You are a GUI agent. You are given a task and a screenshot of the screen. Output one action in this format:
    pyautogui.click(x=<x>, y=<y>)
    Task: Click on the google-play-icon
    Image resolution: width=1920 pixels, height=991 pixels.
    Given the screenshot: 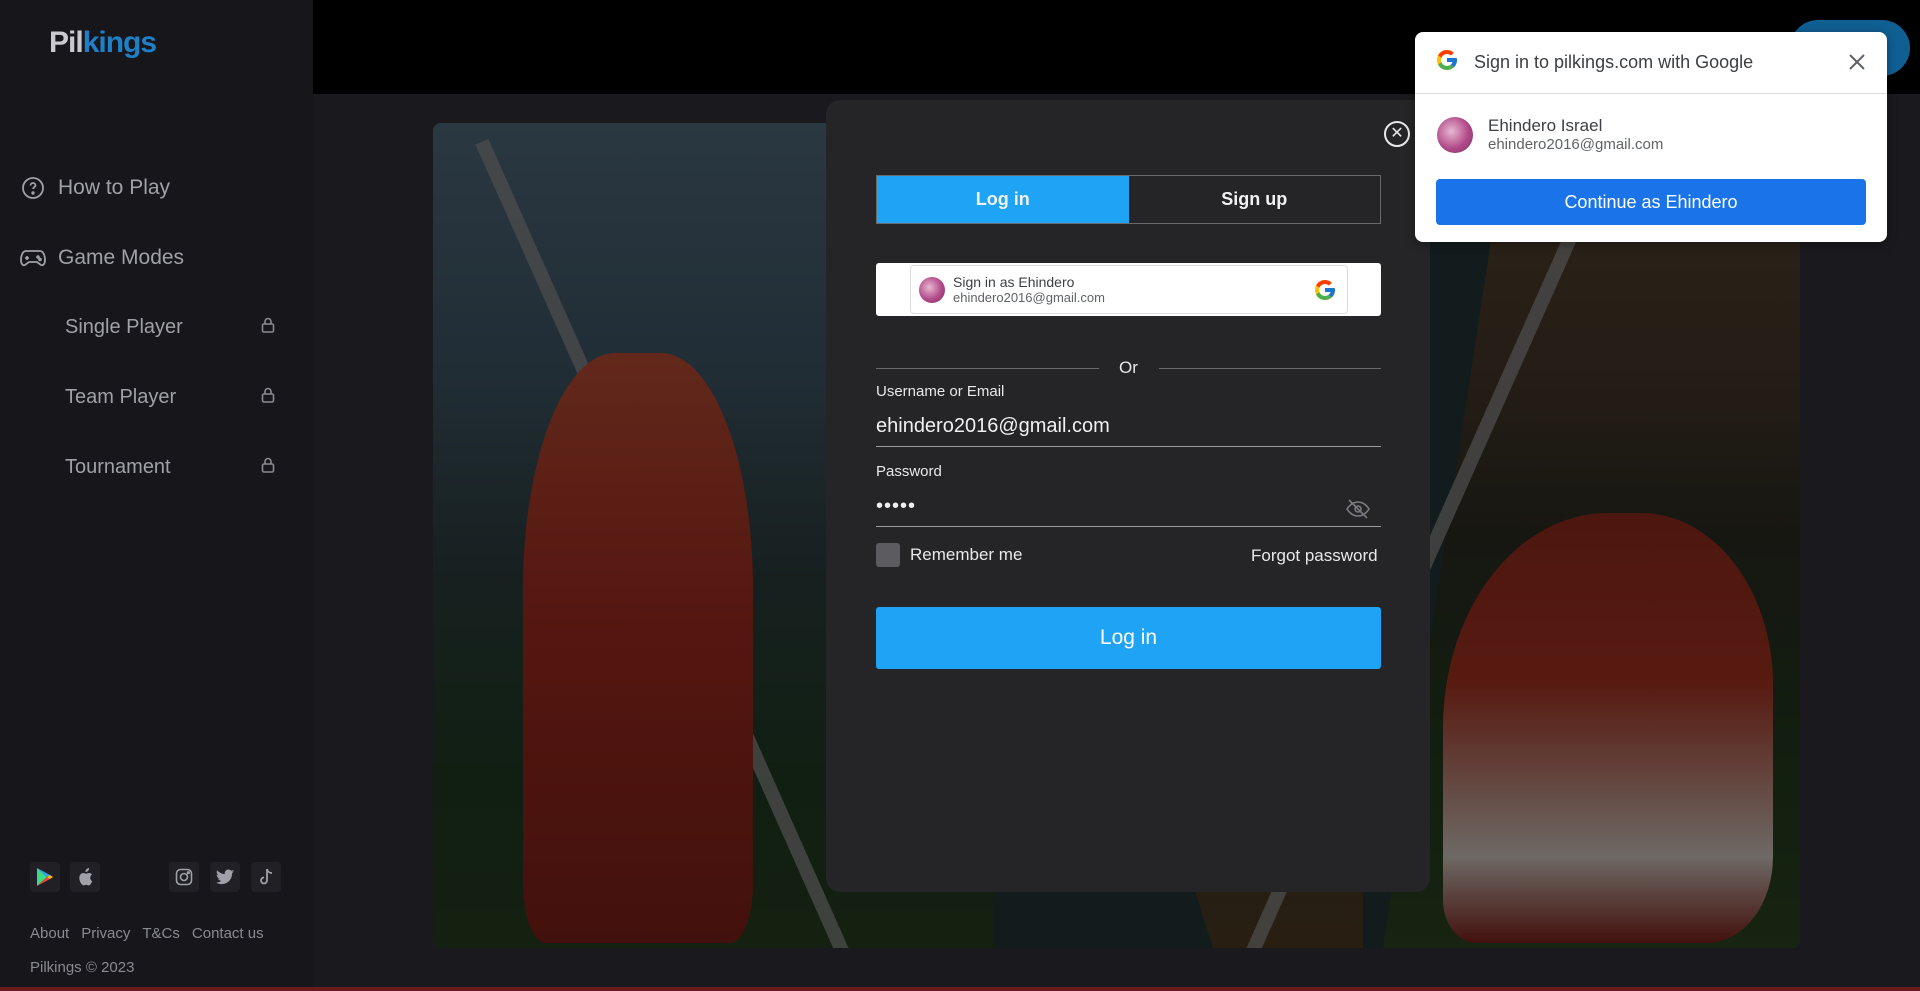 What is the action you would take?
    pyautogui.click(x=45, y=877)
    